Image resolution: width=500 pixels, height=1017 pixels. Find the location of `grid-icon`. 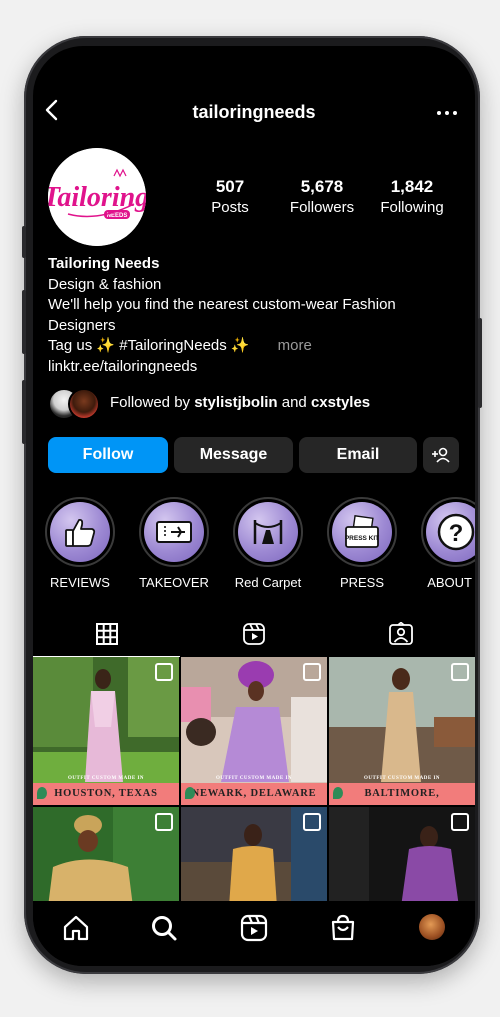

grid-icon is located at coordinates (106, 633).